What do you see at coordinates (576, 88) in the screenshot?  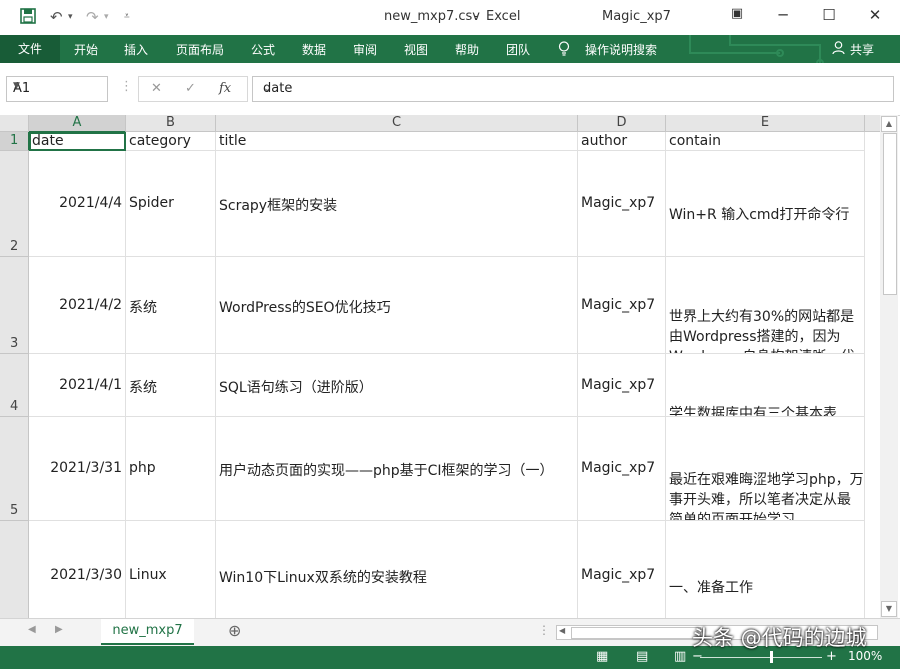 I see `expand-formula-bar-icon: ⌄` at bounding box center [576, 88].